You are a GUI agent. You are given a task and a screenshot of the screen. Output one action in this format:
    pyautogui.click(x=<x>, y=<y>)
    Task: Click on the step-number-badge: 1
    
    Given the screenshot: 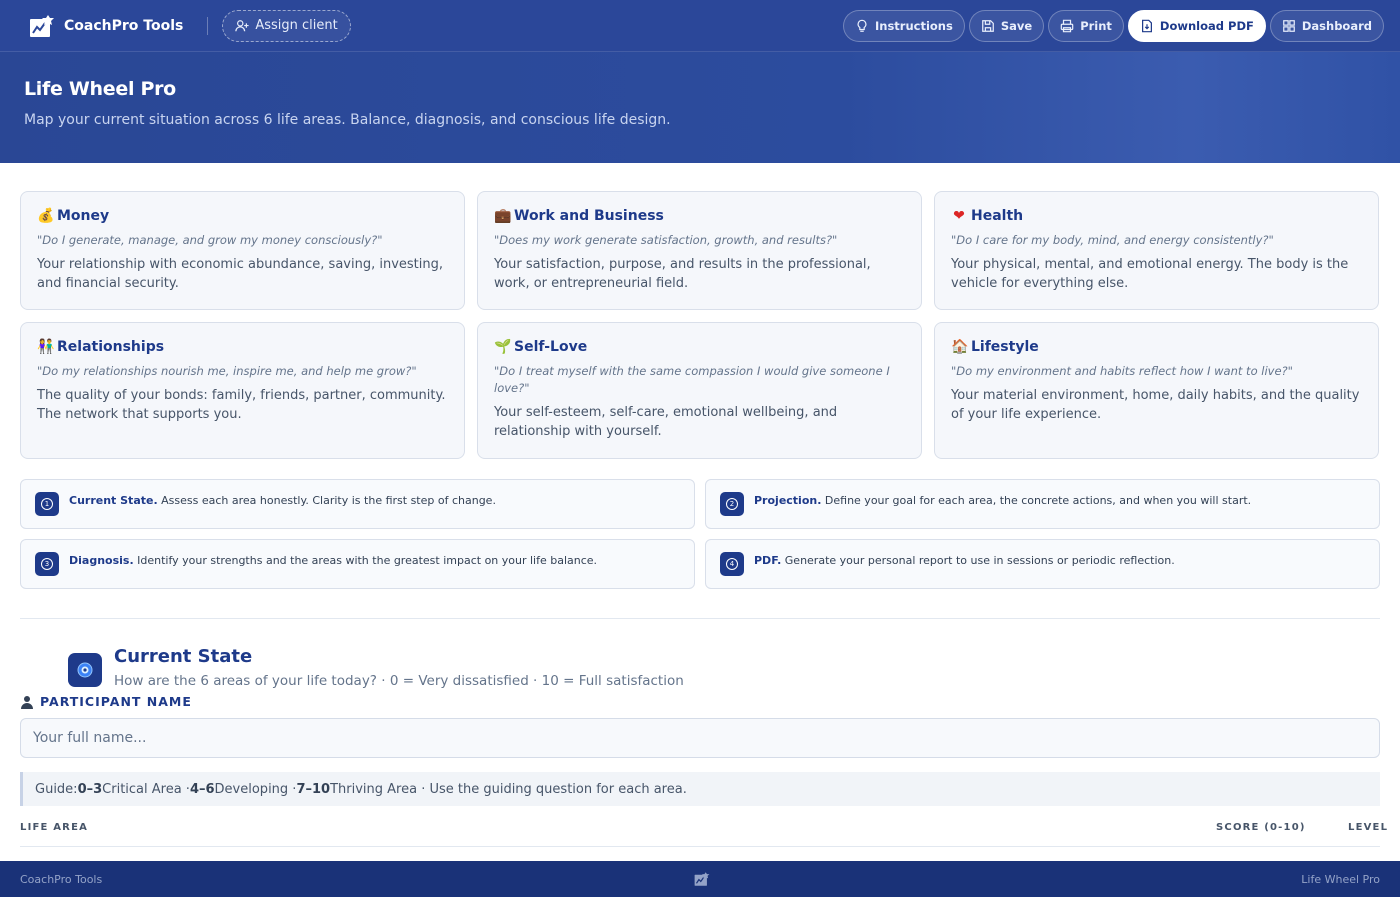 What is the action you would take?
    pyautogui.click(x=47, y=504)
    